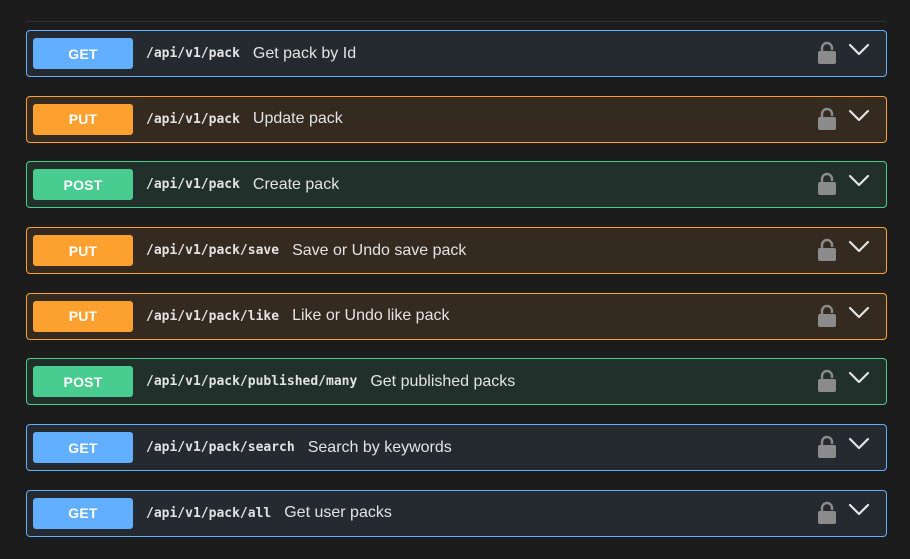 Image resolution: width=910 pixels, height=559 pixels. Describe the element at coordinates (371, 316) in the screenshot. I see `operation-summary: Like or Undo like pack` at that location.